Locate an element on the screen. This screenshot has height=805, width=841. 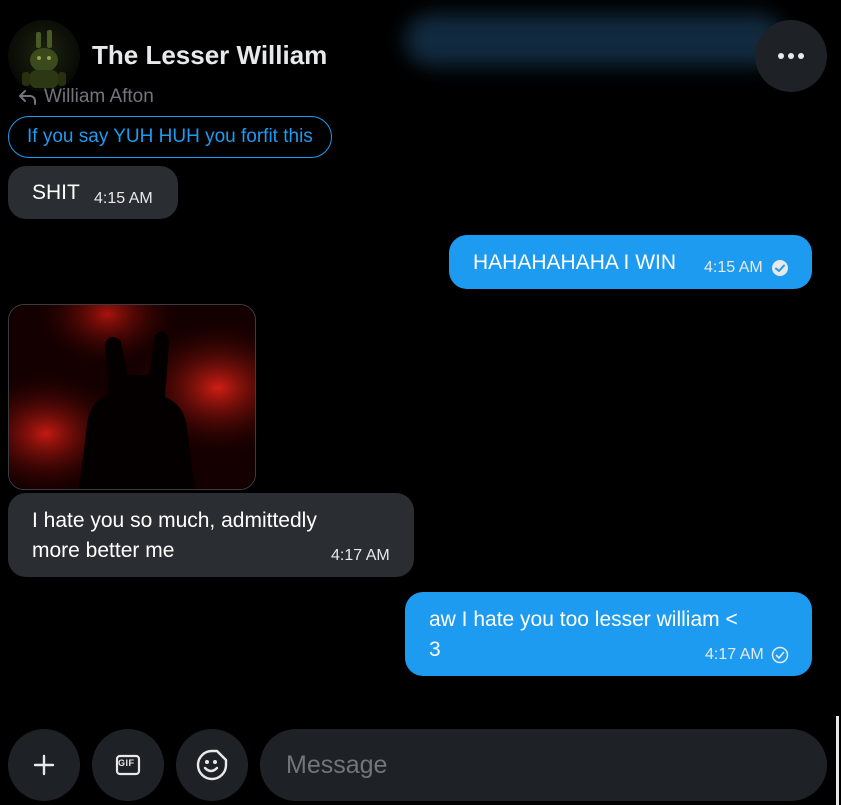
message-text: HAHAHAHAHA I WIN is located at coordinates (575, 262).